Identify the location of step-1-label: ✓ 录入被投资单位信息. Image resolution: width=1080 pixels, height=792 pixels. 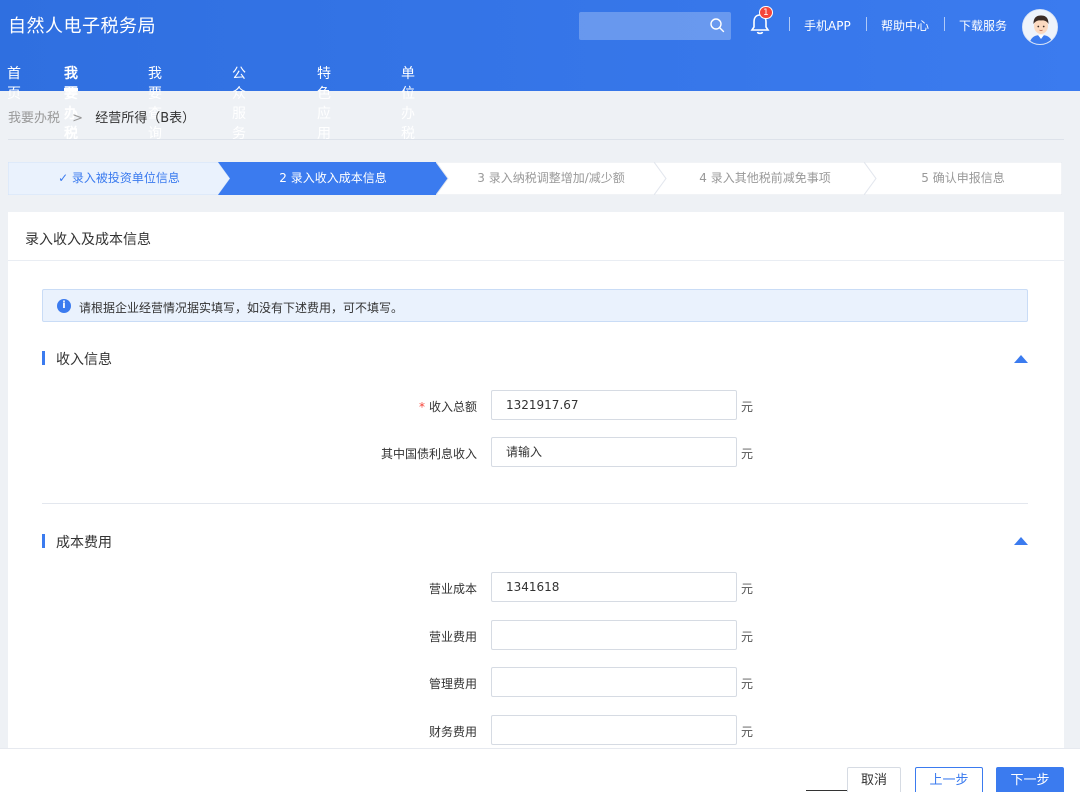
(119, 178).